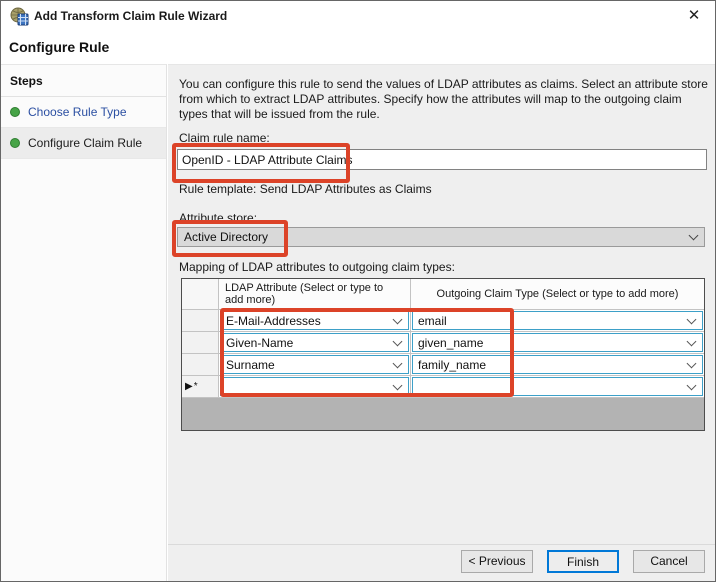  What do you see at coordinates (83, 81) in the screenshot?
I see `steps-heading: Steps` at bounding box center [83, 81].